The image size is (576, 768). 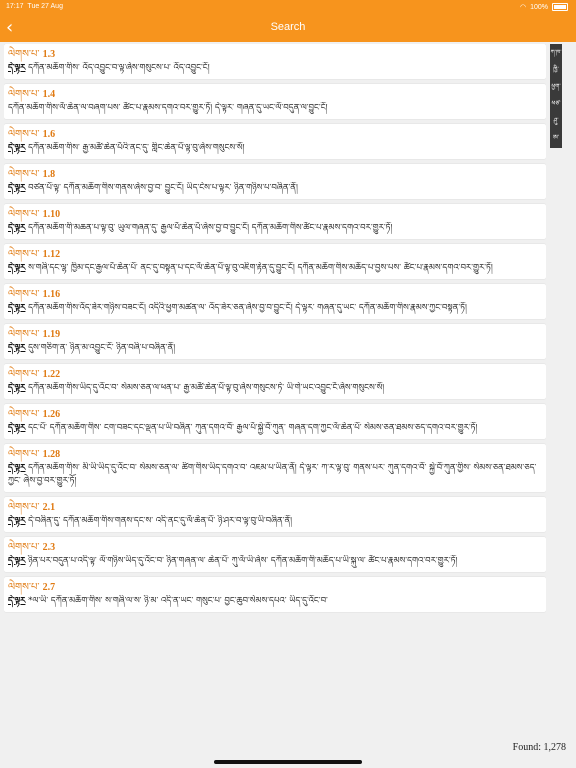 What do you see at coordinates (275, 215) in the screenshot?
I see `result-heading: ལེགས་པ་ 1.10` at bounding box center [275, 215].